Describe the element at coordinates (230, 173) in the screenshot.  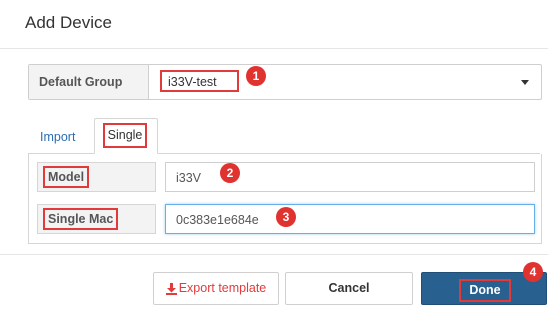
I see `annotation-badge-2: 2` at that location.